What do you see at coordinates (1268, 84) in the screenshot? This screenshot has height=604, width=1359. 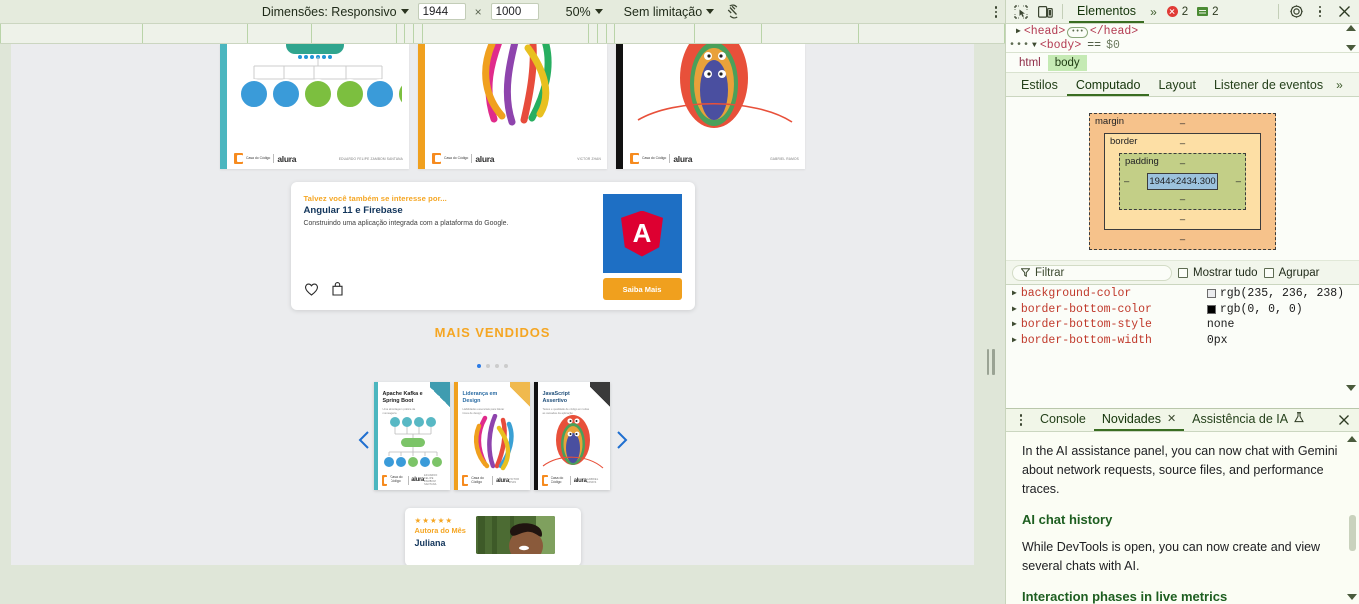 I see `tab-listener-de-eventos: Listener de eventos` at bounding box center [1268, 84].